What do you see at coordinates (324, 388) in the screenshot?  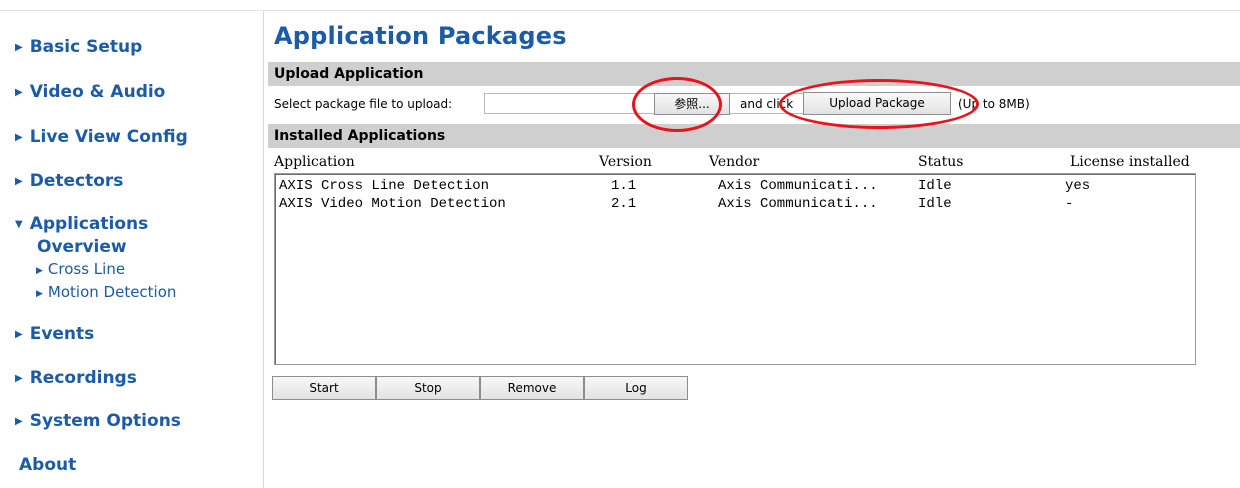 I see `start-button: Start` at bounding box center [324, 388].